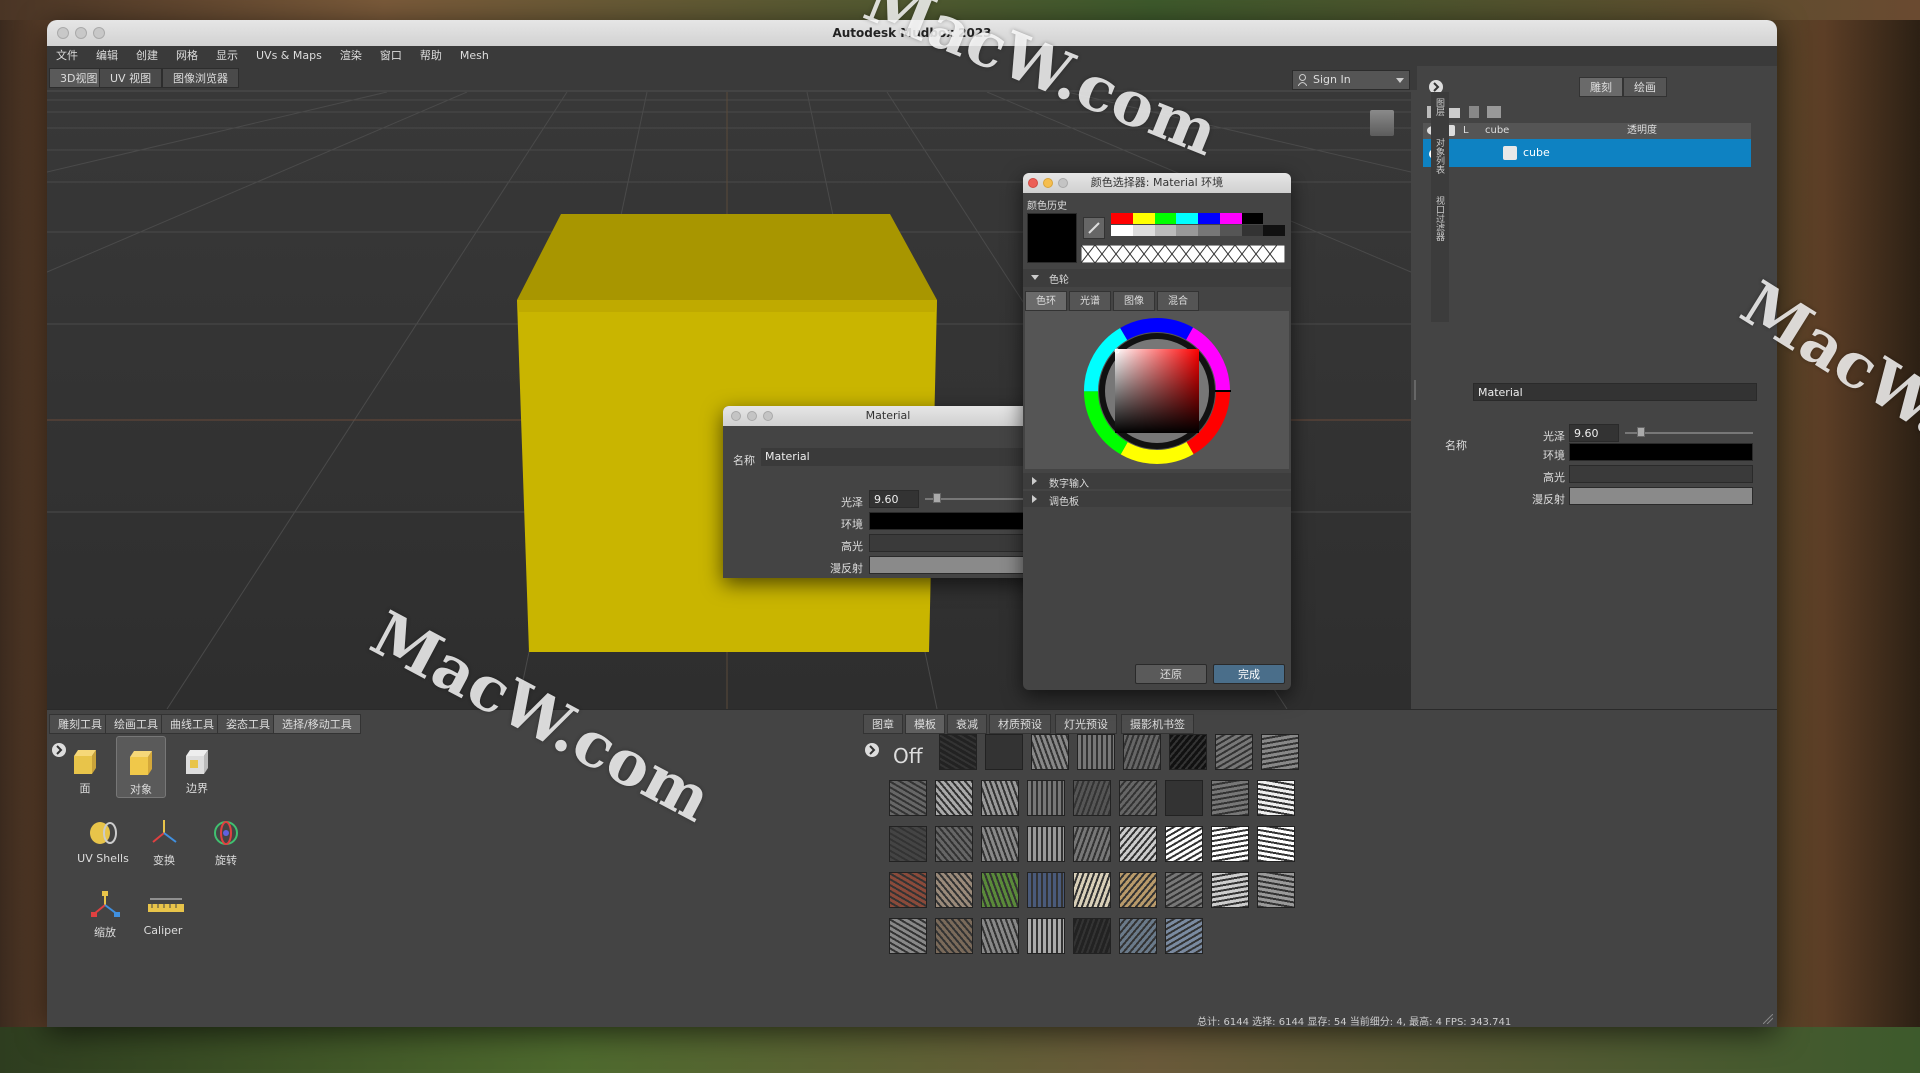 The width and height of the screenshot is (1920, 1073). I want to click on rp-diffuse-swatch, so click(1661, 496).